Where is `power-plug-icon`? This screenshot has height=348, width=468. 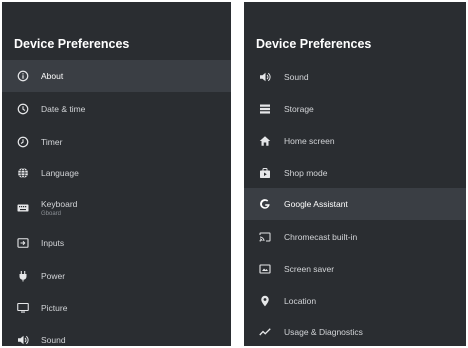
power-plug-icon is located at coordinates (23, 276).